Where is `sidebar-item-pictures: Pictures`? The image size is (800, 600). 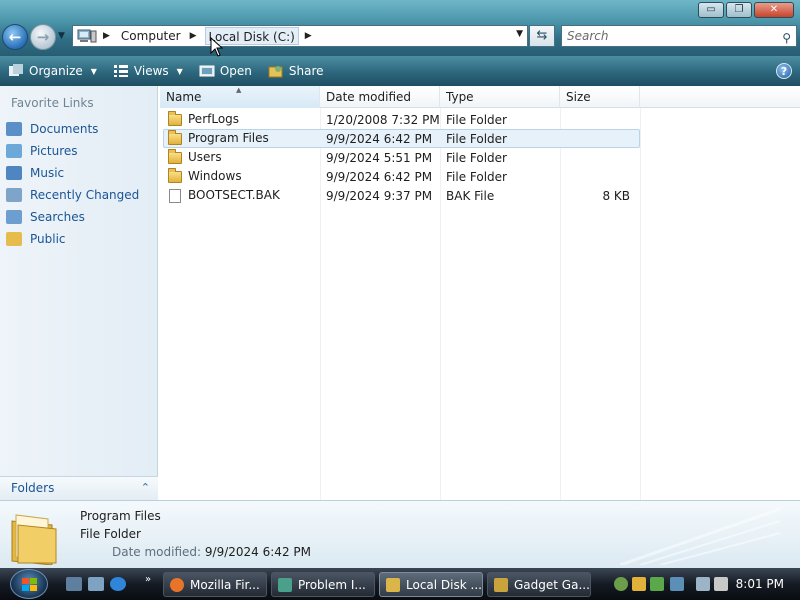
sidebar-item-pictures: Pictures is located at coordinates (72, 151).